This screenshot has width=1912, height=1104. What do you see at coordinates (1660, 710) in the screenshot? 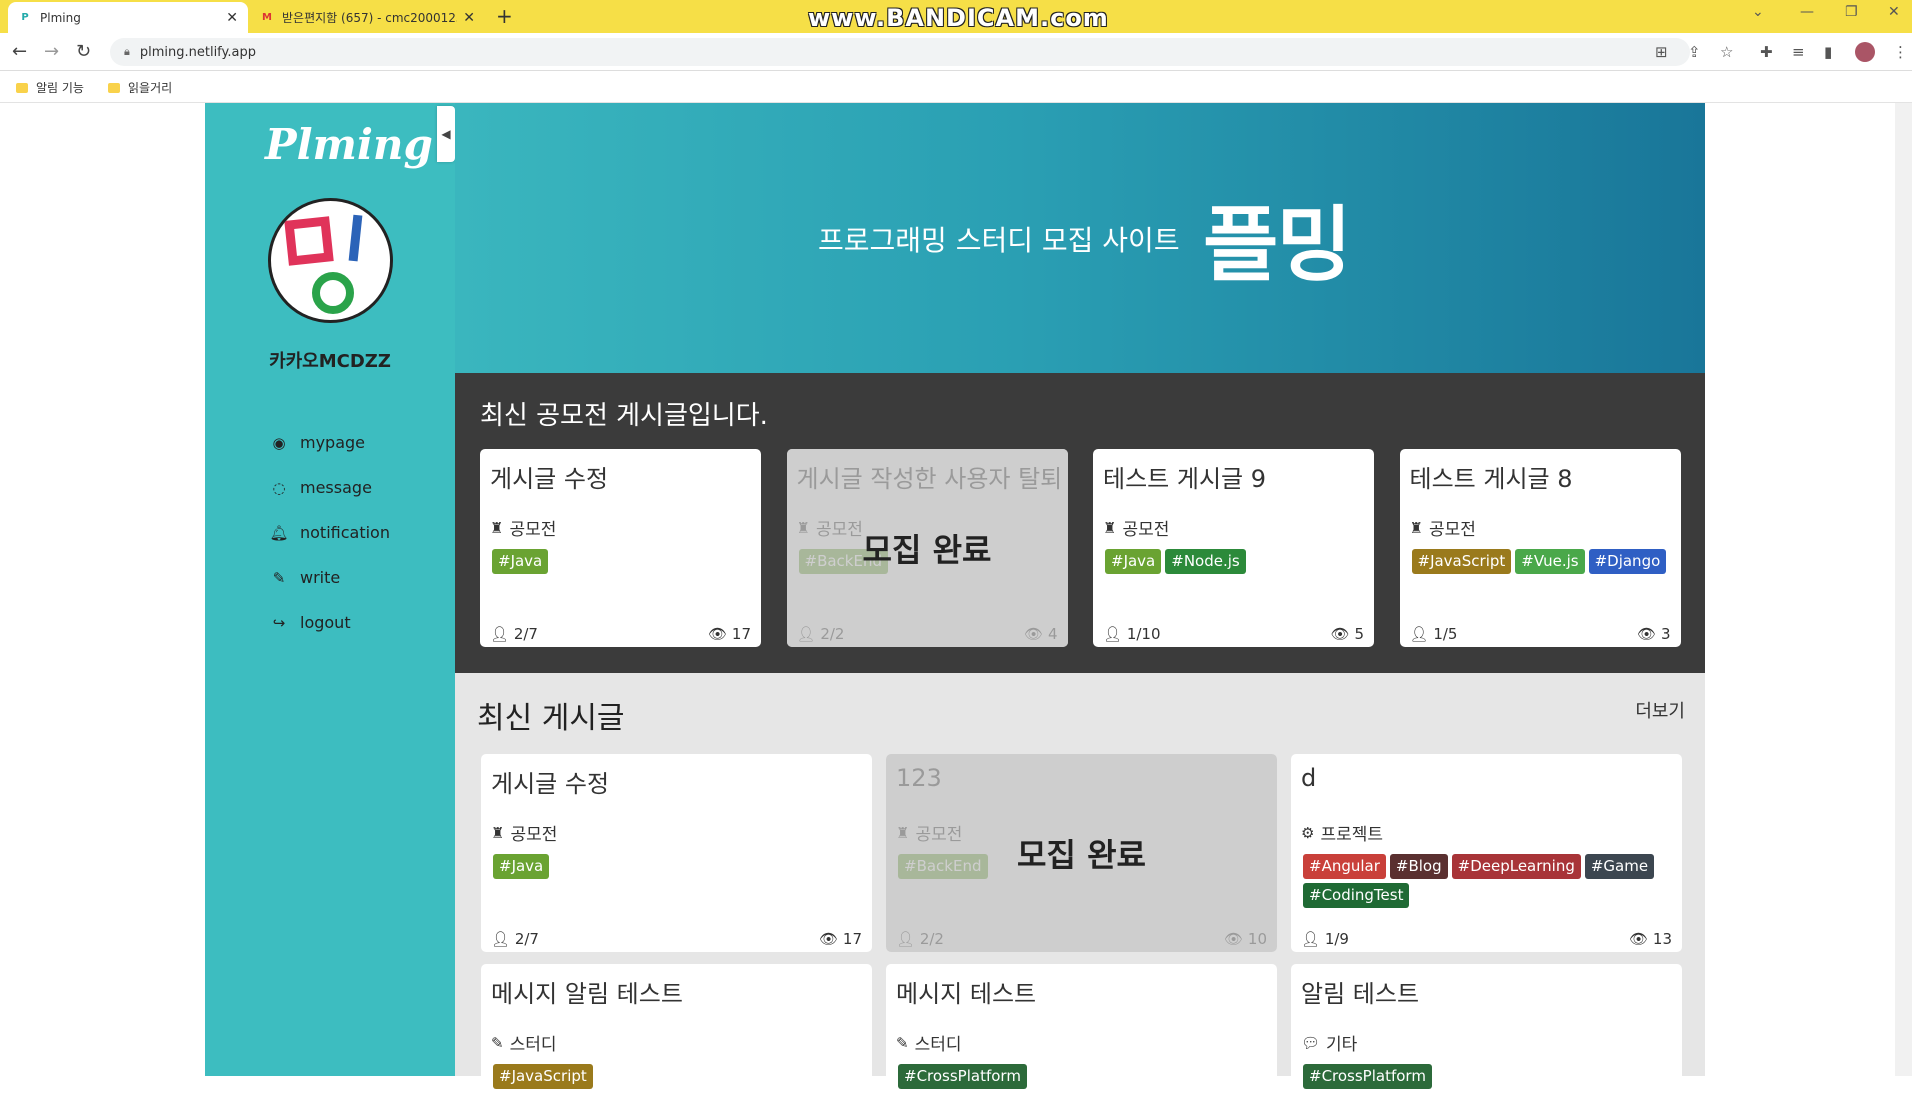
I see `more-link: 더보기` at bounding box center [1660, 710].